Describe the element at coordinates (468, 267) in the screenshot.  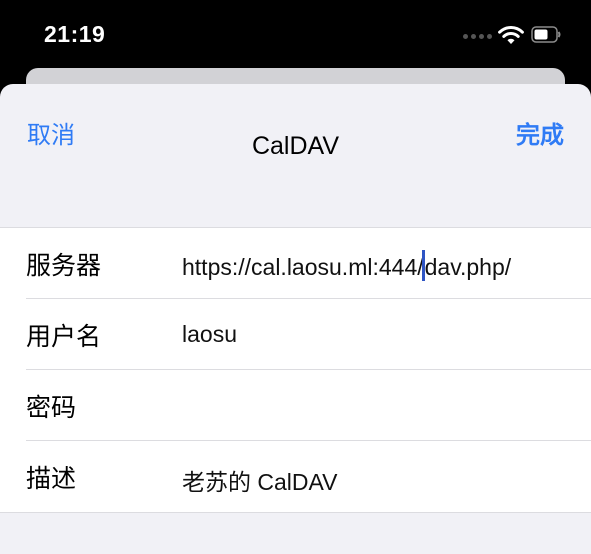
I see `server-text-after-cursor: dav.php/` at that location.